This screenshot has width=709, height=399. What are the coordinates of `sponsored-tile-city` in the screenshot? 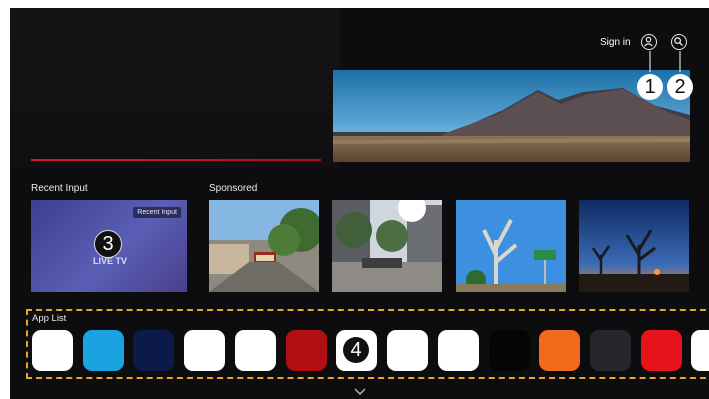 It's located at (387, 246).